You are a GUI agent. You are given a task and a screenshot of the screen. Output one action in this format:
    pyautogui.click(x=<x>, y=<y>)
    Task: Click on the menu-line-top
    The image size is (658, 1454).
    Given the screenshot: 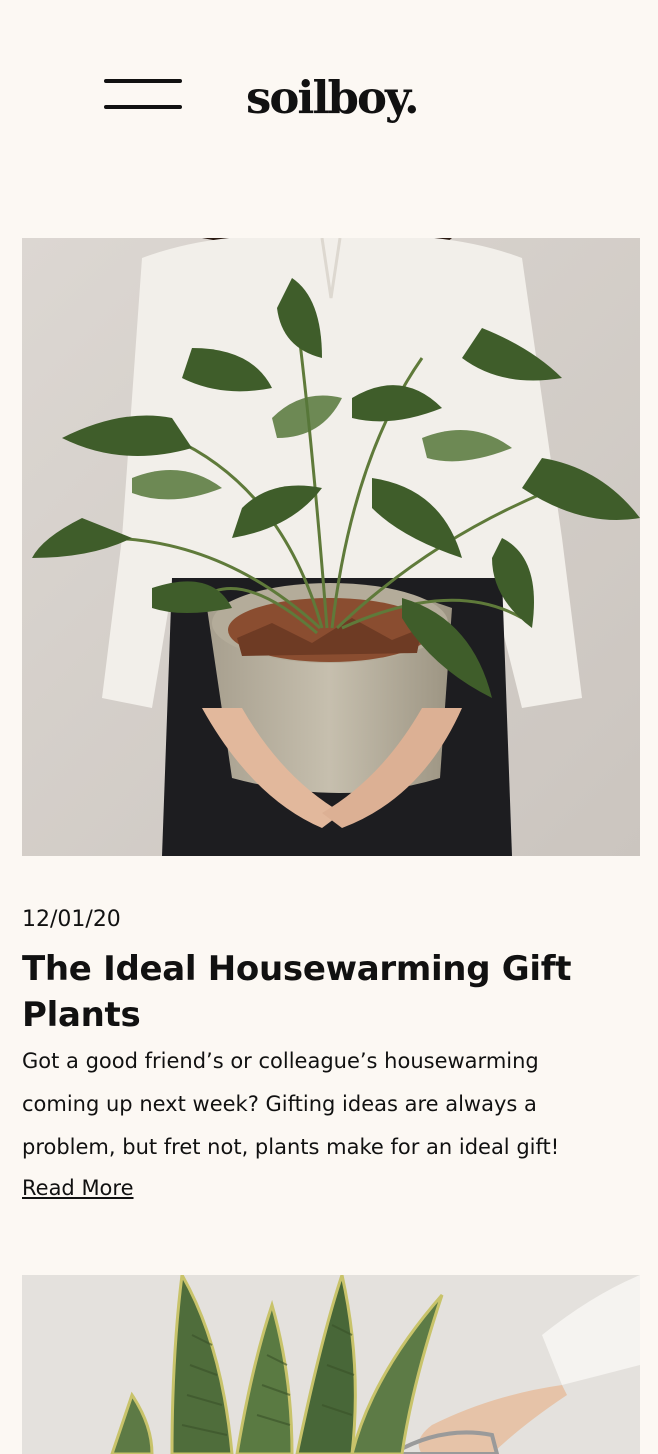 What is the action you would take?
    pyautogui.click(x=143, y=81)
    